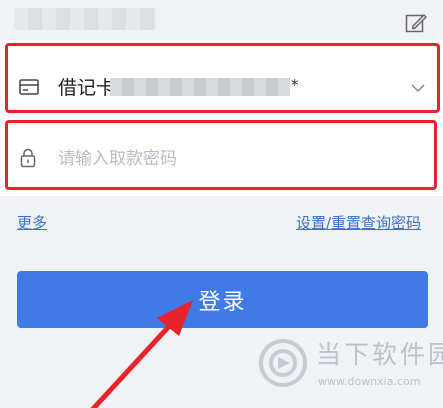  I want to click on more-link: 更多, so click(32, 223).